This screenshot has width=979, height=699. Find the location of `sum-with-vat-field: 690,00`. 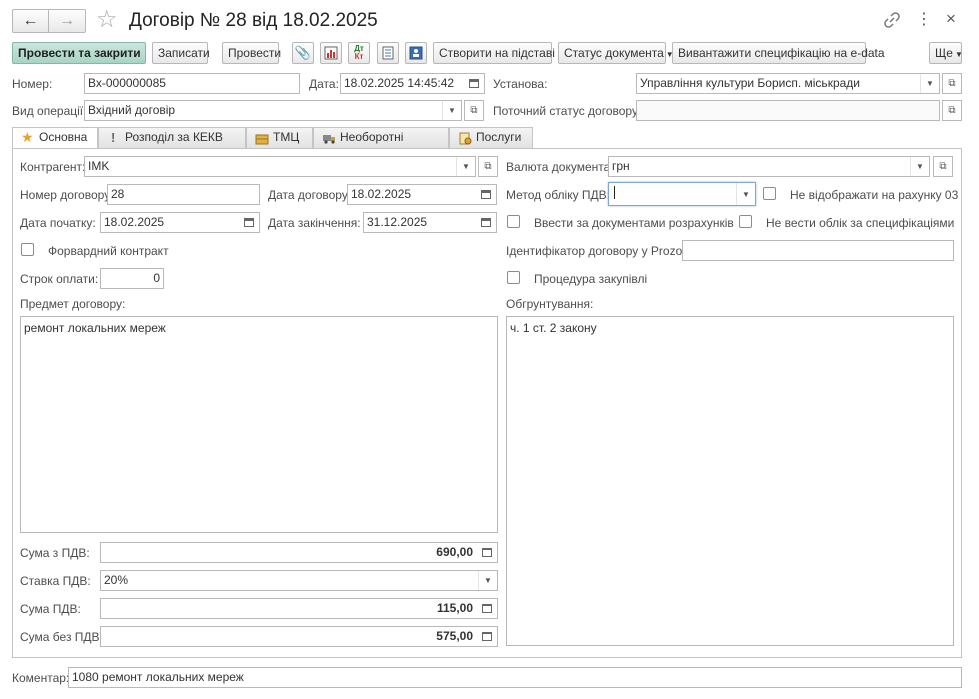

sum-with-vat-field: 690,00 is located at coordinates (299, 552).